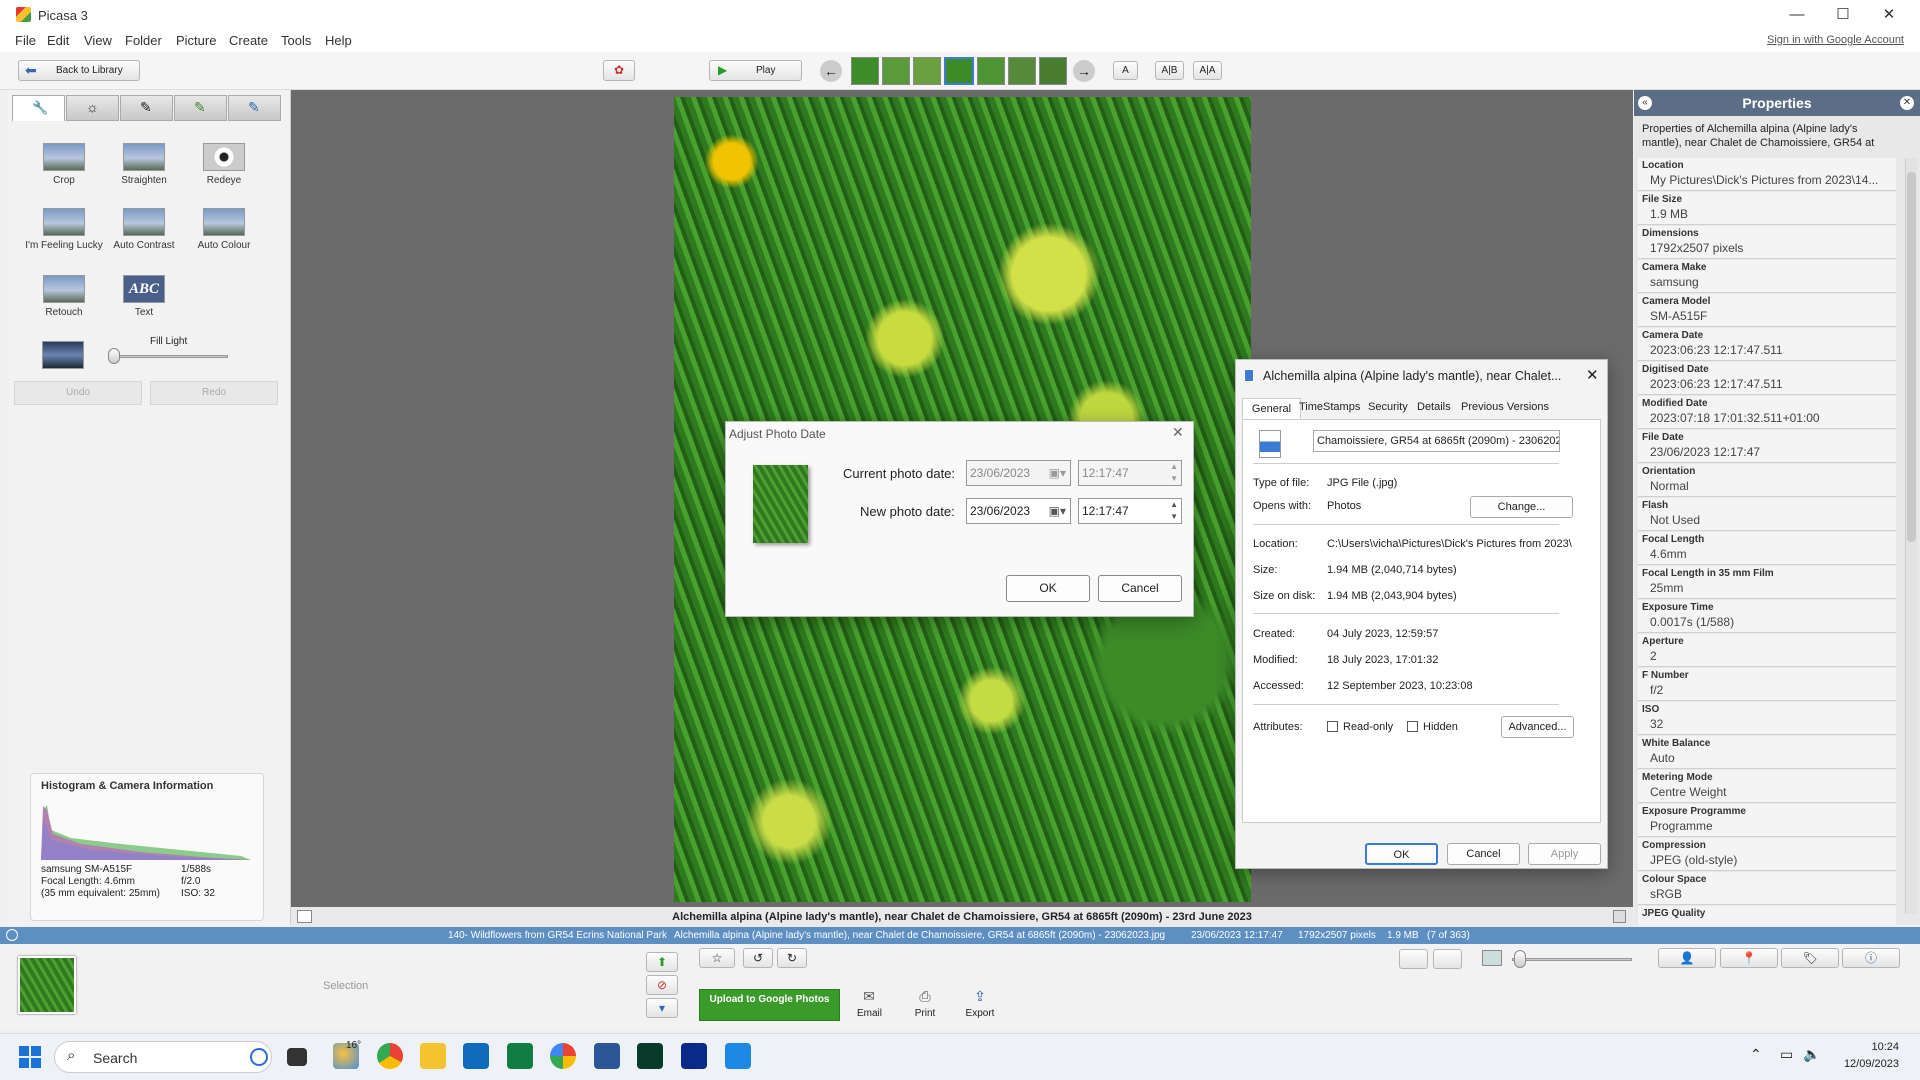 This screenshot has height=1080, width=1920. I want to click on menu-edit: Edit, so click(58, 40).